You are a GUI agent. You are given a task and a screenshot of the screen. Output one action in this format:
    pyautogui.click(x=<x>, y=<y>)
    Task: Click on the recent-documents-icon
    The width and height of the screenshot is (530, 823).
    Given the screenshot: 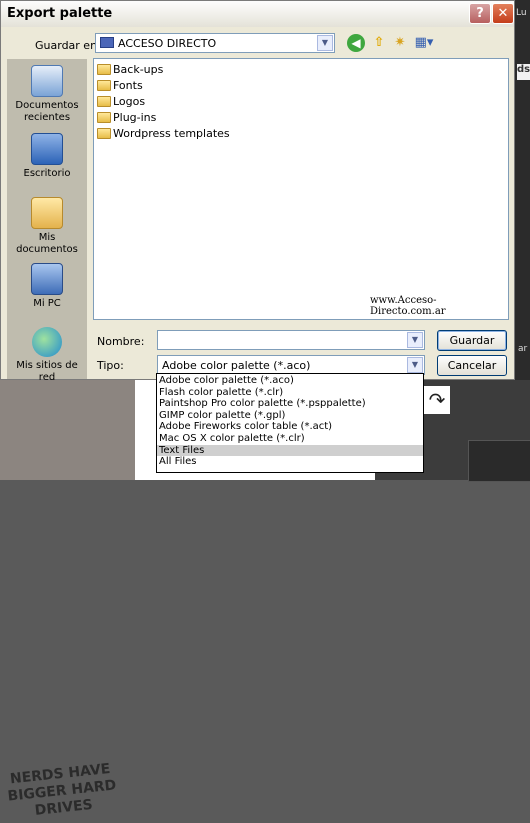 What is the action you would take?
    pyautogui.click(x=47, y=81)
    